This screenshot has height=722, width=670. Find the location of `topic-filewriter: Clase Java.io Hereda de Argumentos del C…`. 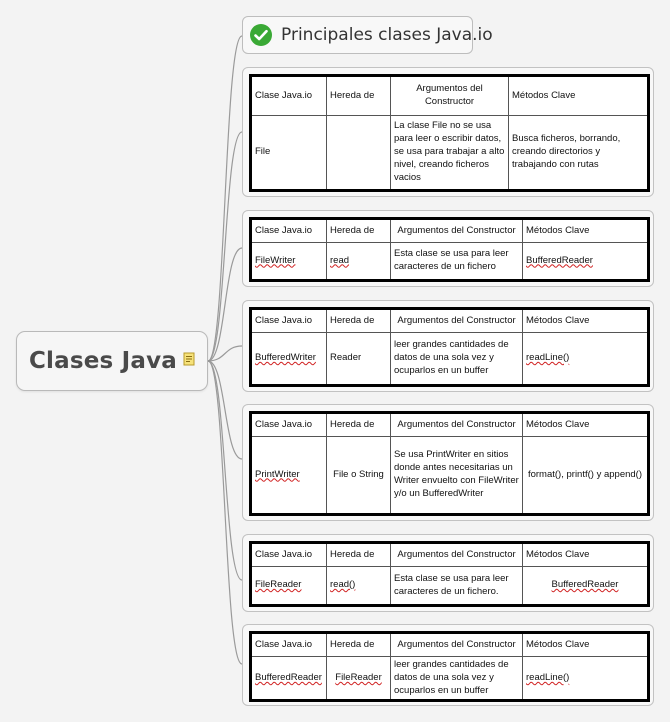

topic-filewriter: Clase Java.io Hereda de Argumentos del C… is located at coordinates (448, 248).